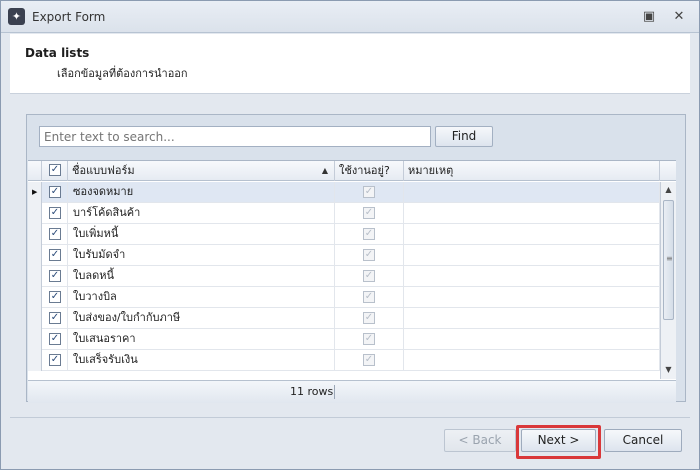  What do you see at coordinates (668, 190) in the screenshot?
I see `scroll-up-icon: ▲` at bounding box center [668, 190].